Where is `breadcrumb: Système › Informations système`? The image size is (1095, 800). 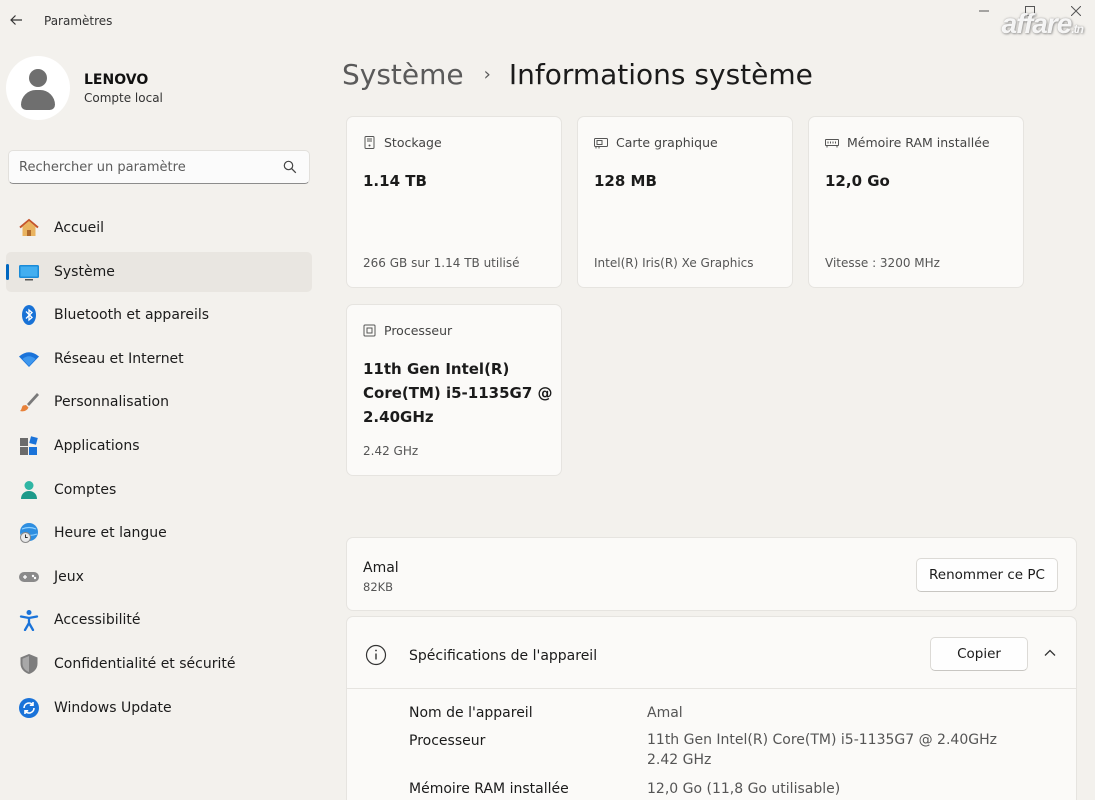 breadcrumb: Système › Informations système is located at coordinates (577, 74).